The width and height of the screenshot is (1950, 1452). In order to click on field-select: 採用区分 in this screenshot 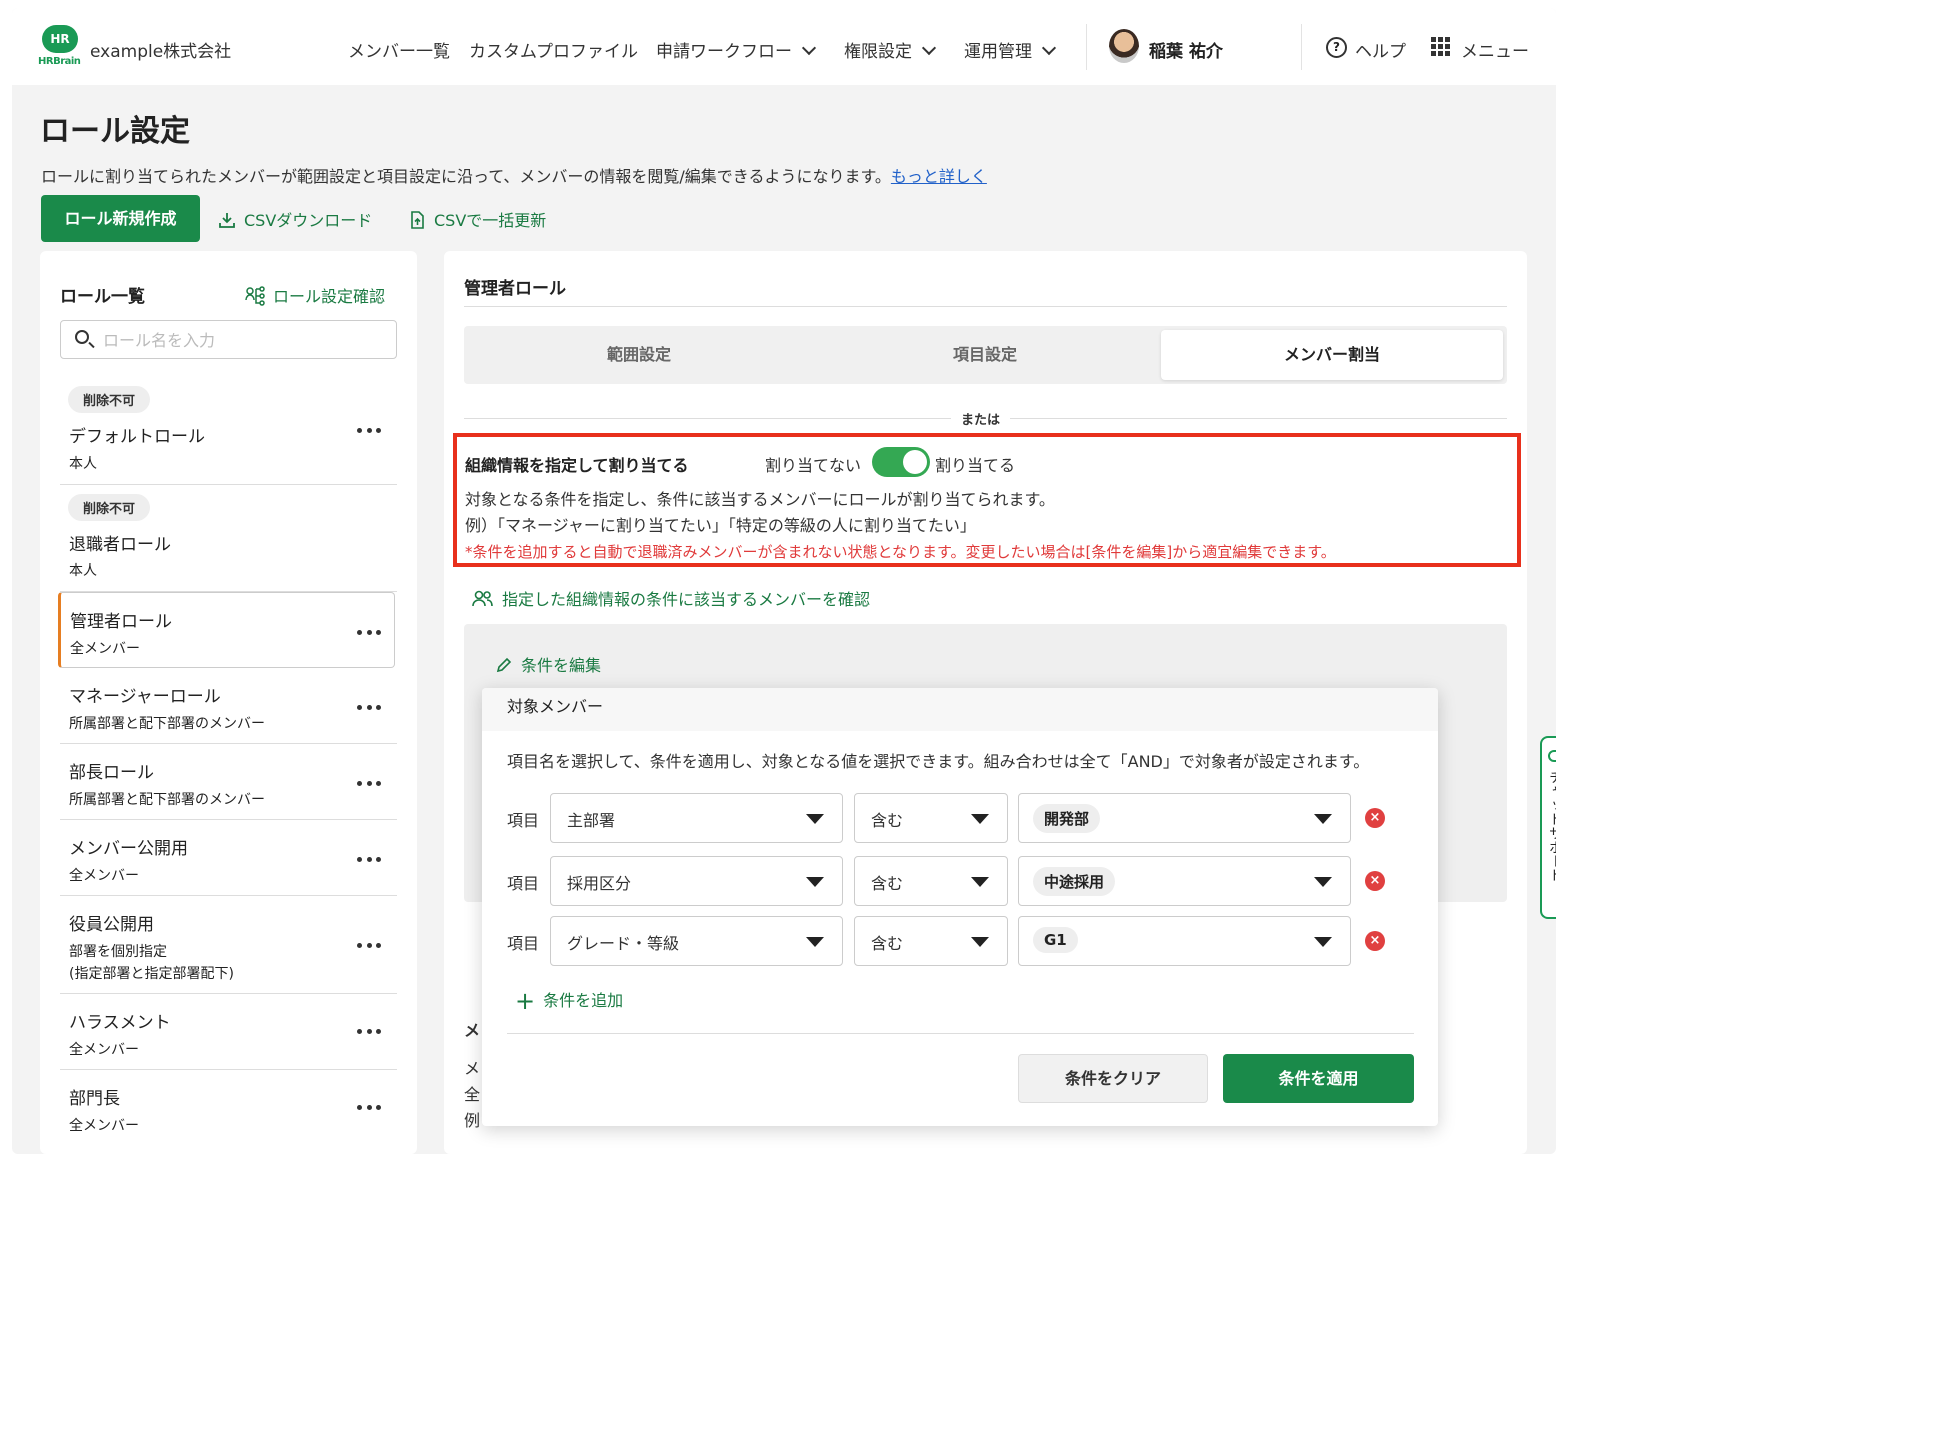, I will do `click(696, 881)`.